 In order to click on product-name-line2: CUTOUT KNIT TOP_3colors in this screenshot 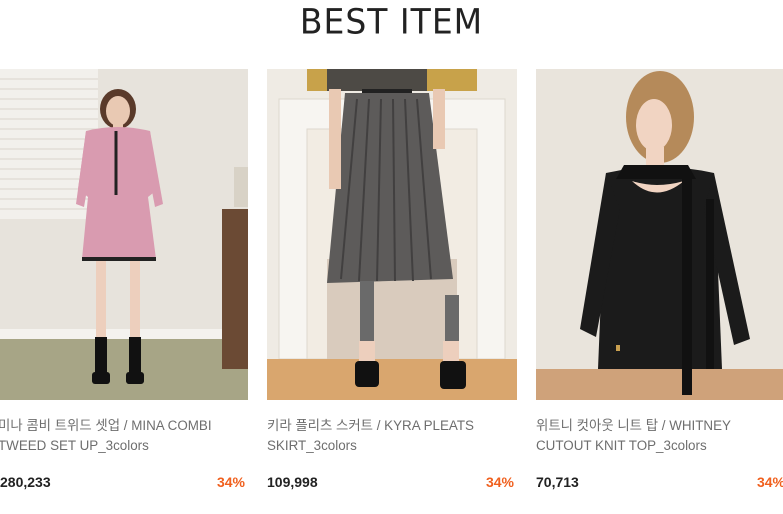, I will do `click(621, 445)`.